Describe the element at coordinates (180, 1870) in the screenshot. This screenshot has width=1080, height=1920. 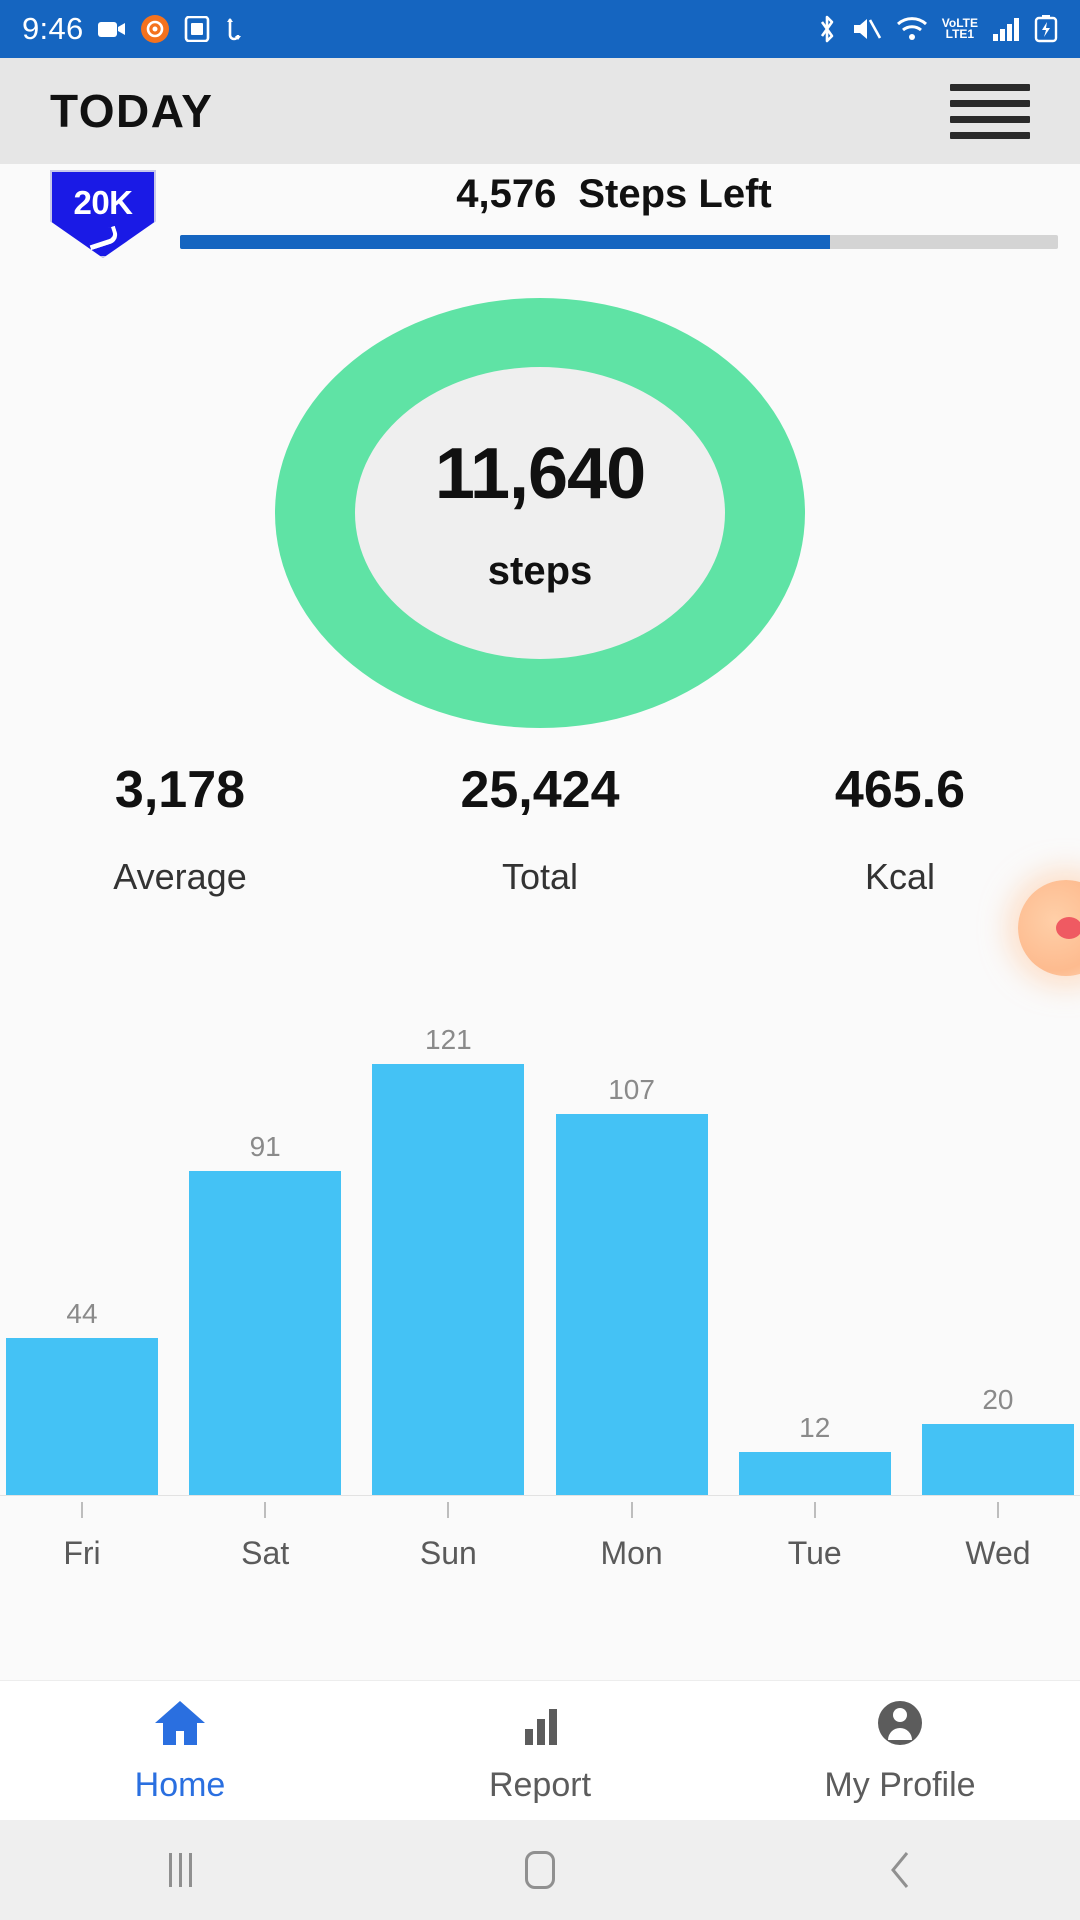
I see `recent-apps-icon` at that location.